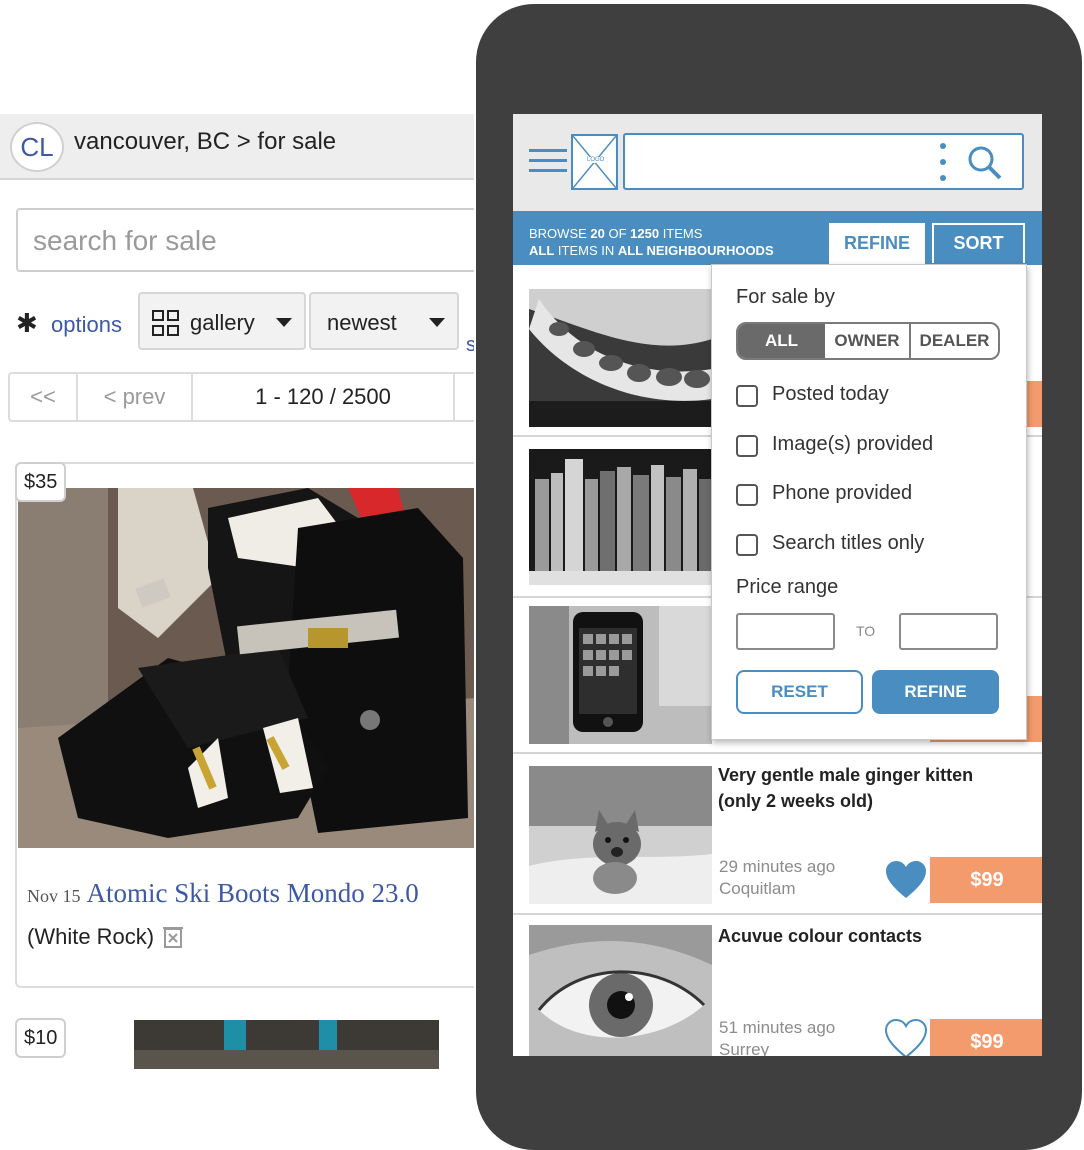 This screenshot has height=1150, width=1084. I want to click on listing-title-link: Atomic Ski Boots Mondo 23.0, so click(253, 893).